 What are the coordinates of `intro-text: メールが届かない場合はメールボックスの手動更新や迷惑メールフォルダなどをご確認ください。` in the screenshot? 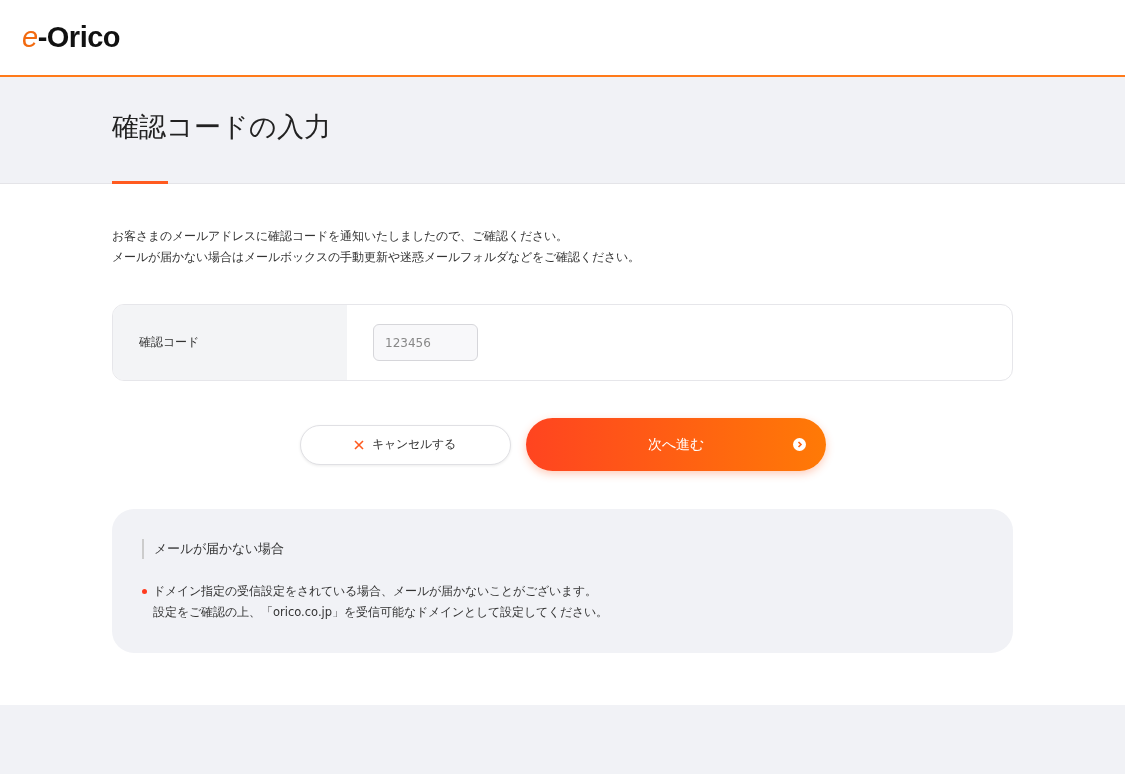 It's located at (376, 257).